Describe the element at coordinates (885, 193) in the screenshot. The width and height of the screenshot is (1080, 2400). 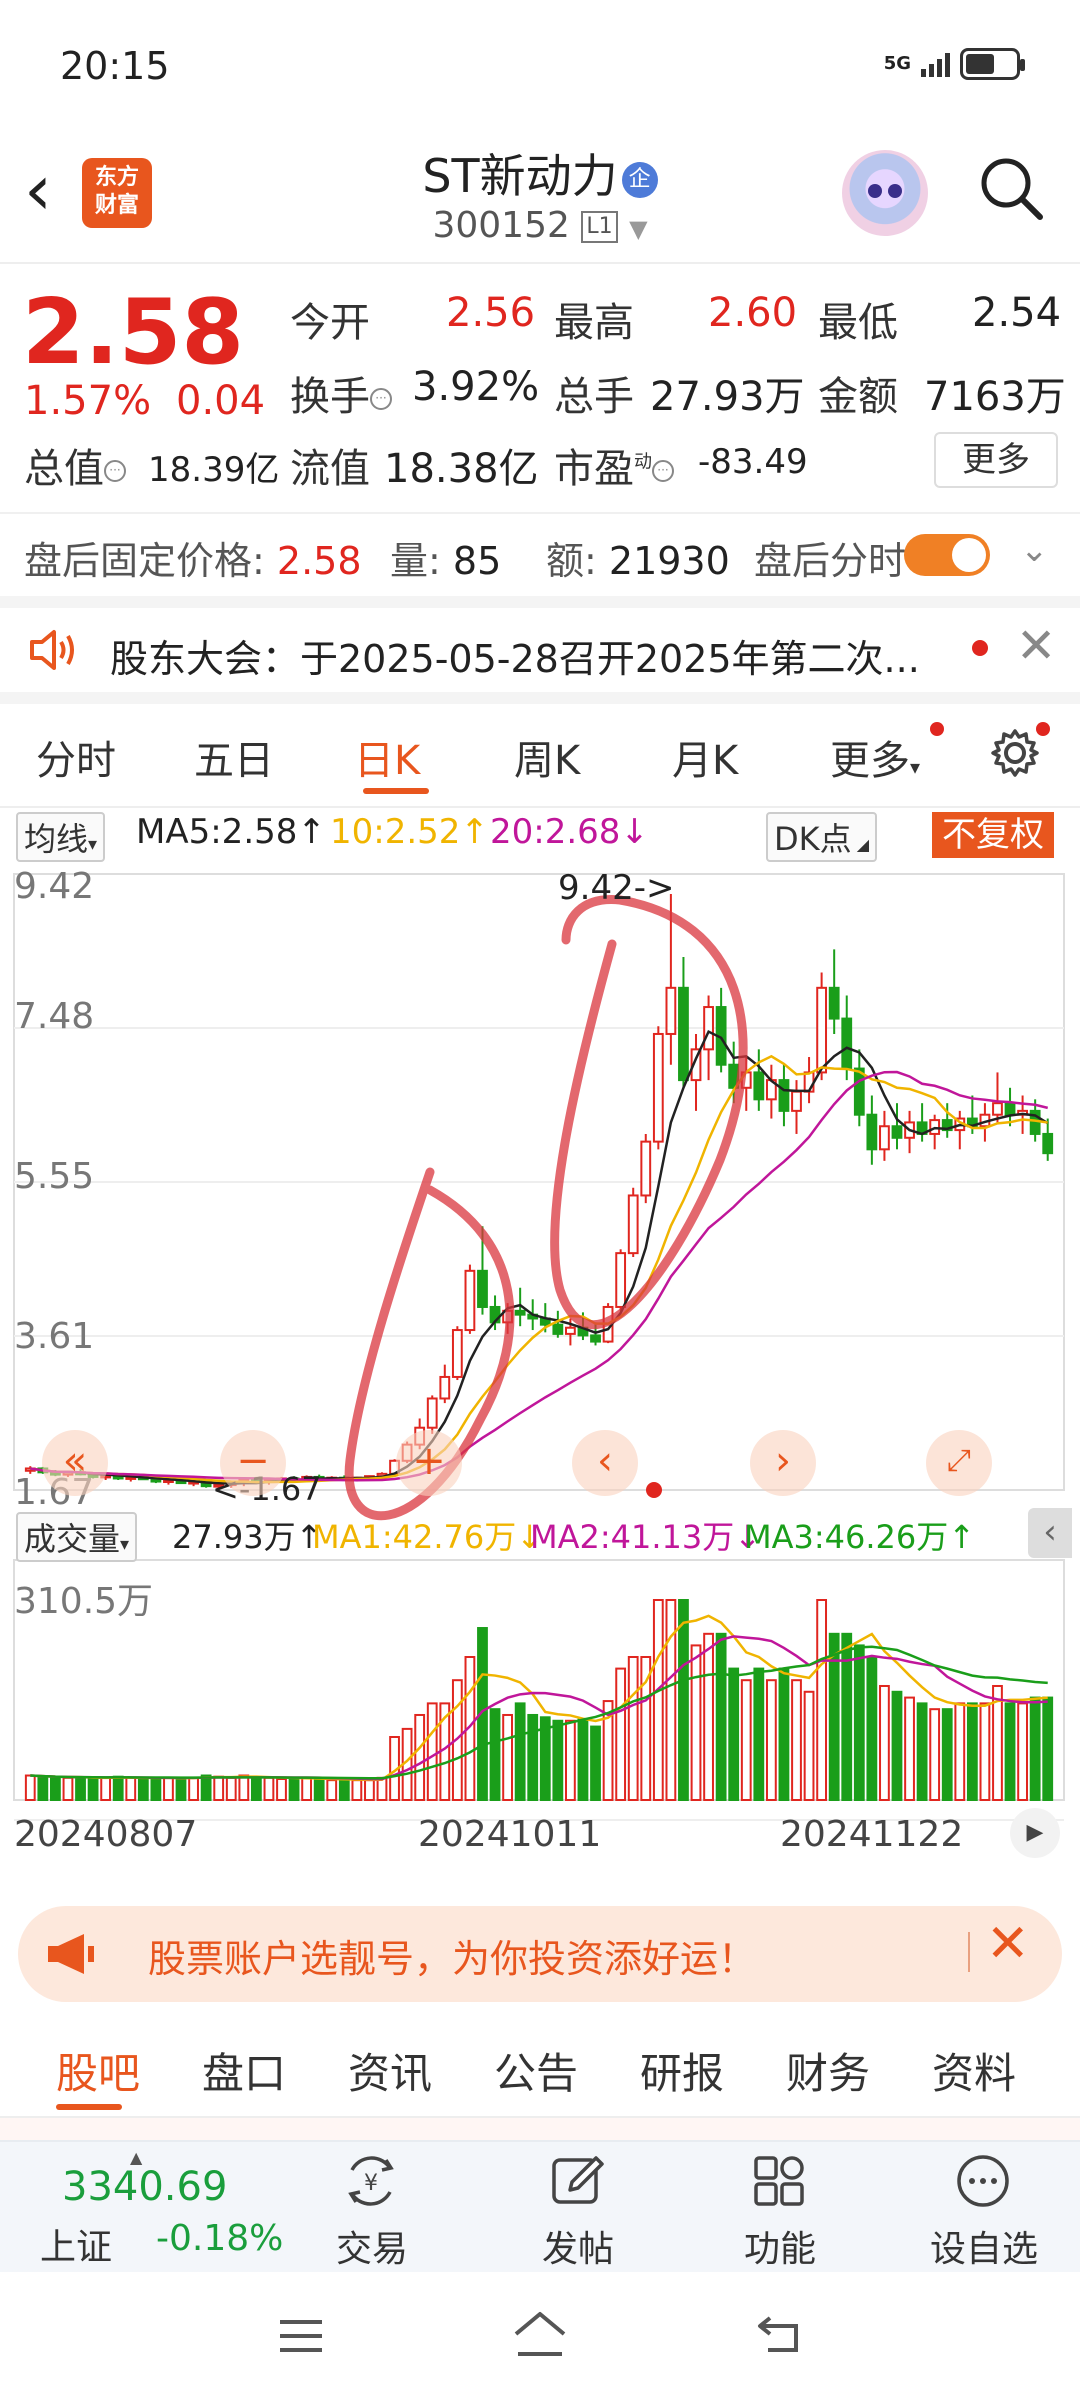
I see `assistant-avatar` at that location.